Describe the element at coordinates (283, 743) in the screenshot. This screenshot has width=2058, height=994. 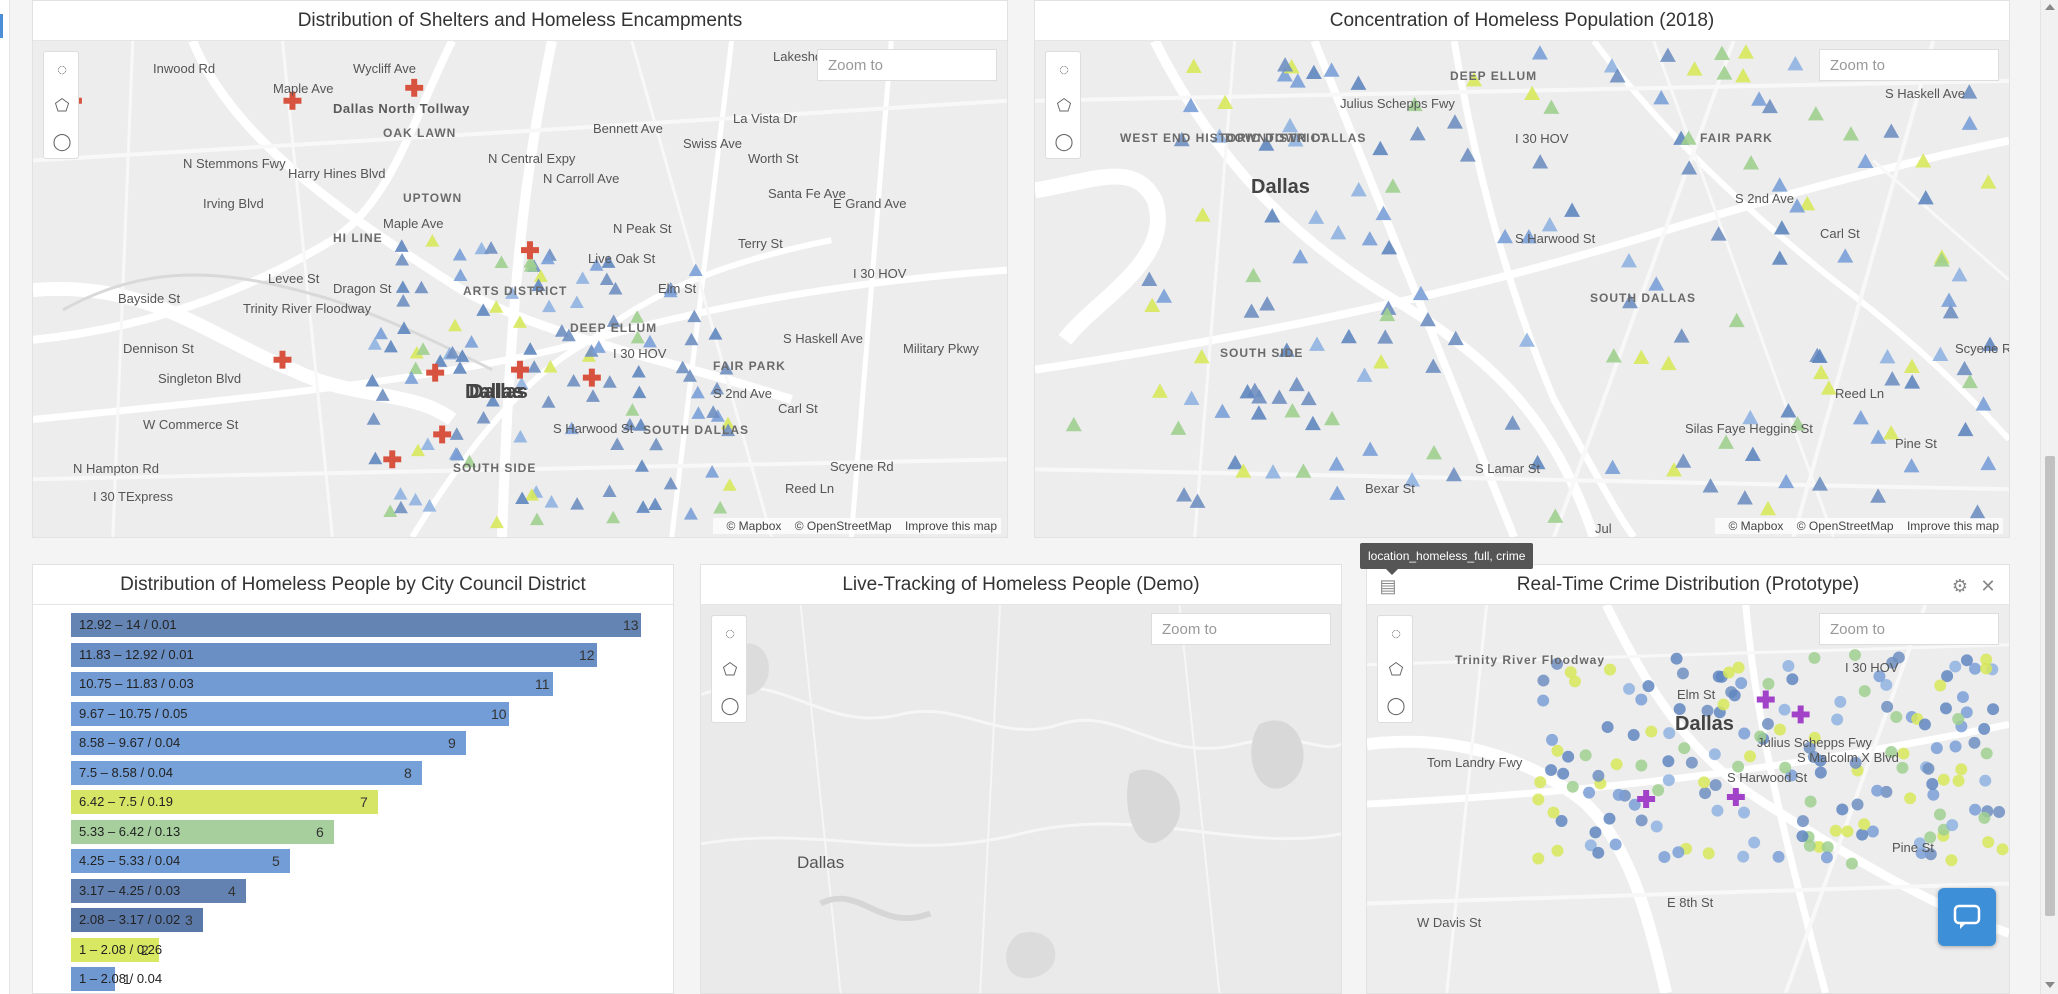
I see `bar-row: 8.58 – 9.67 / 0.04 9` at that location.